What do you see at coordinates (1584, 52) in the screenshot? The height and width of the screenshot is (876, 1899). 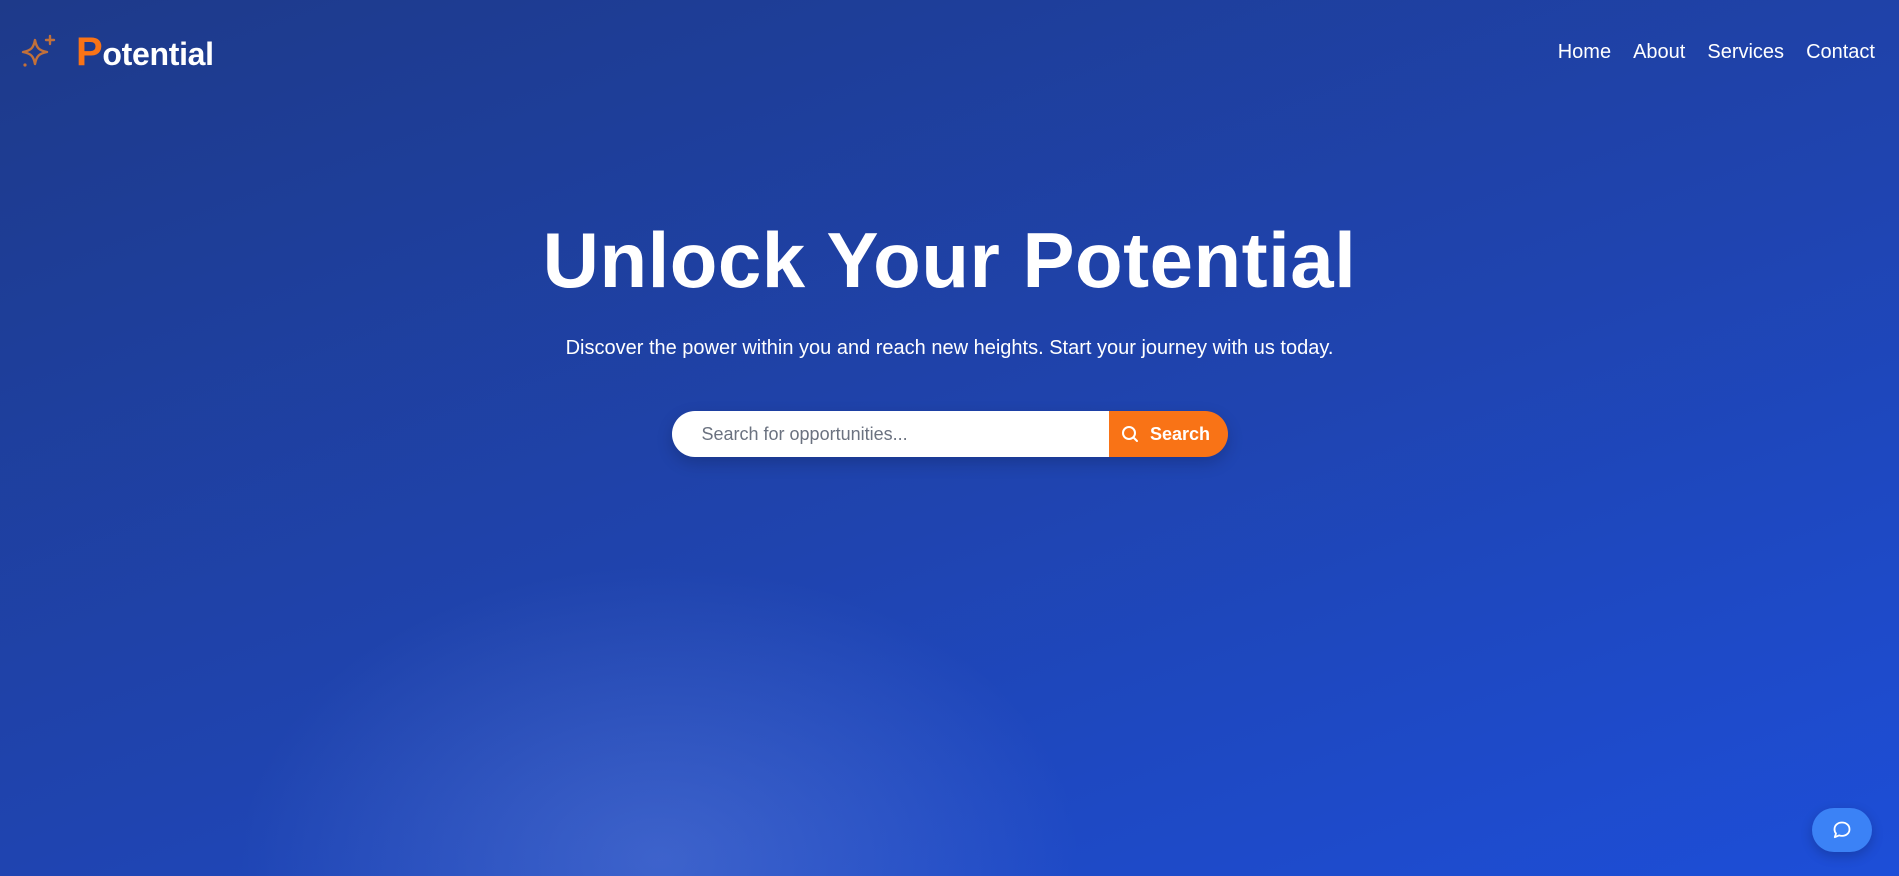 I see `nav-link-home: Home` at bounding box center [1584, 52].